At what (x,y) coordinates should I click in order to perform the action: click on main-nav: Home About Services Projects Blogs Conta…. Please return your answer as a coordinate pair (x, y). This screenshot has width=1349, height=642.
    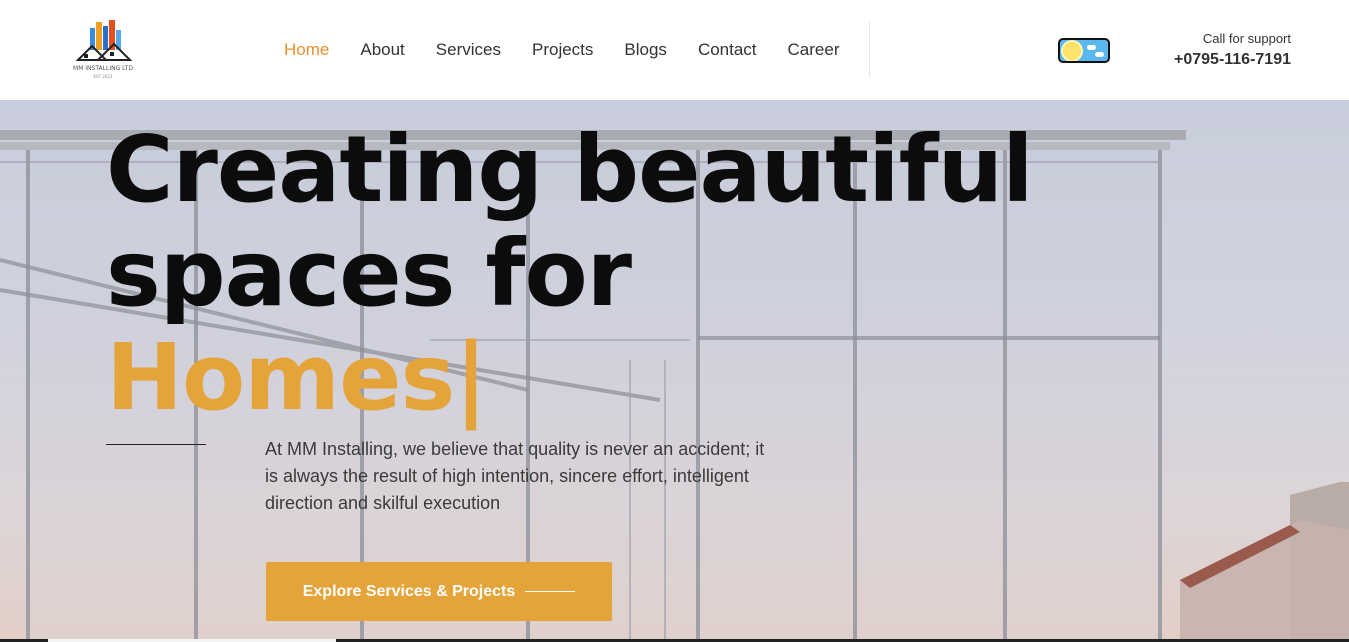
    Looking at the image, I should click on (577, 50).